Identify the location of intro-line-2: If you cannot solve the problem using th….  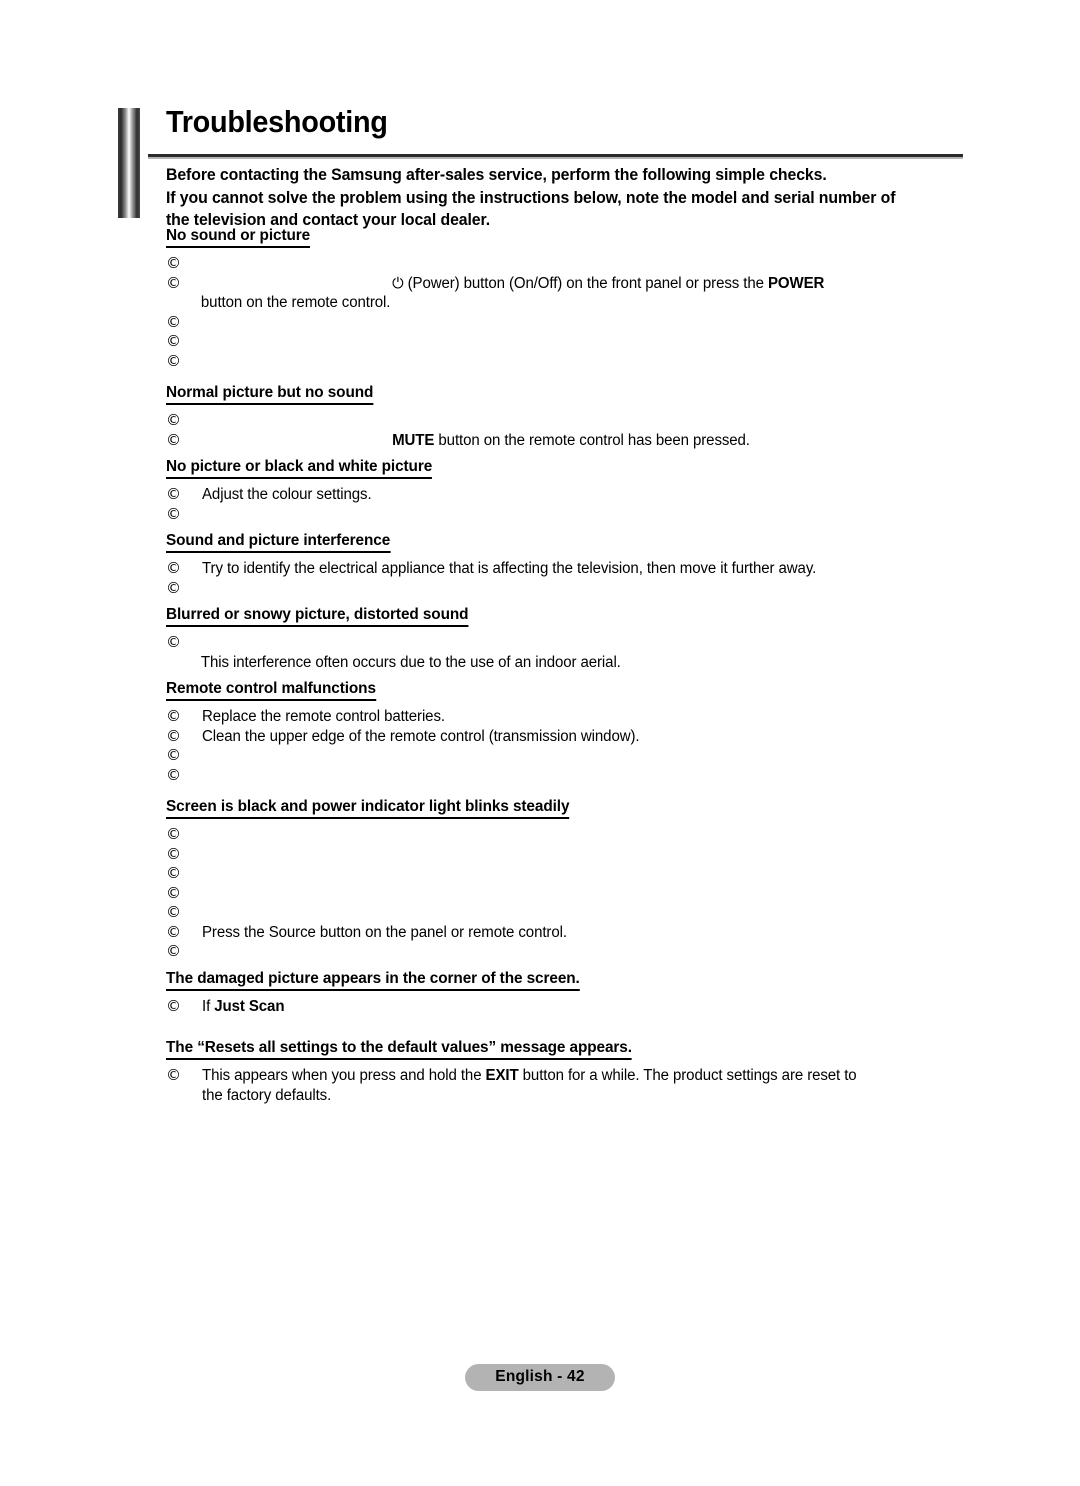
(531, 197).